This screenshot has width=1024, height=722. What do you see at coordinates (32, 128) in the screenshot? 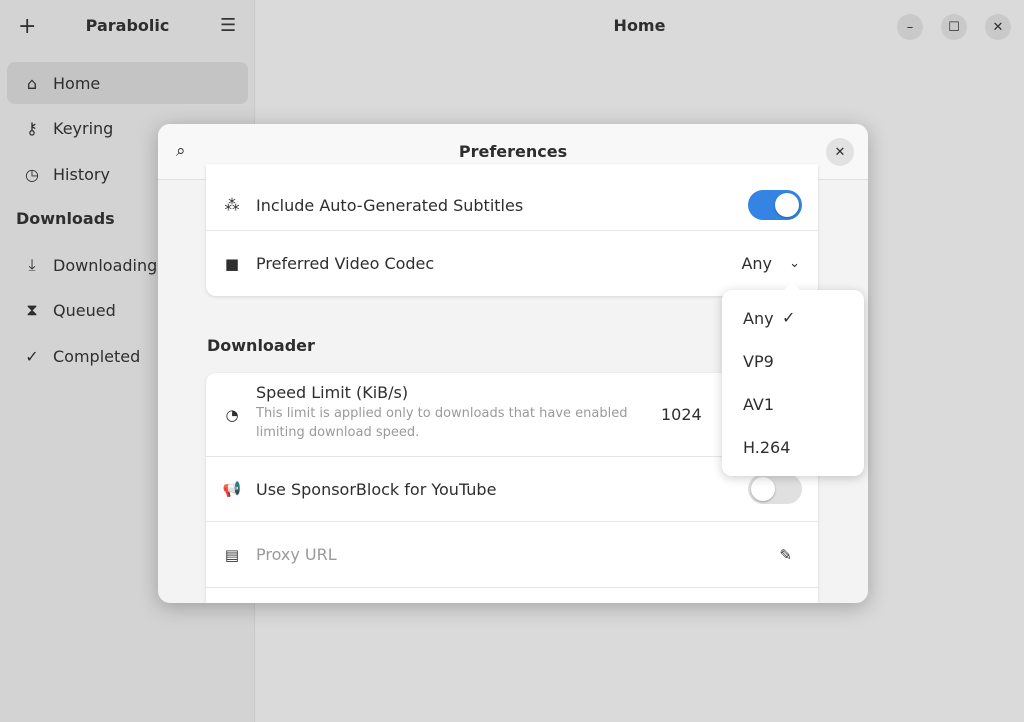
I see `key-icon: ⚷` at bounding box center [32, 128].